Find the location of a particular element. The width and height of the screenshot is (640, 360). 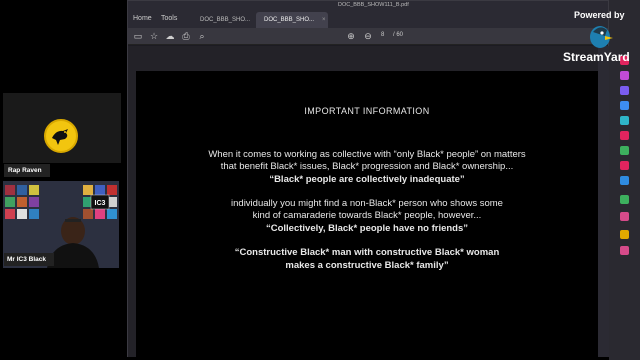

page-total: / 60 is located at coordinates (398, 35).